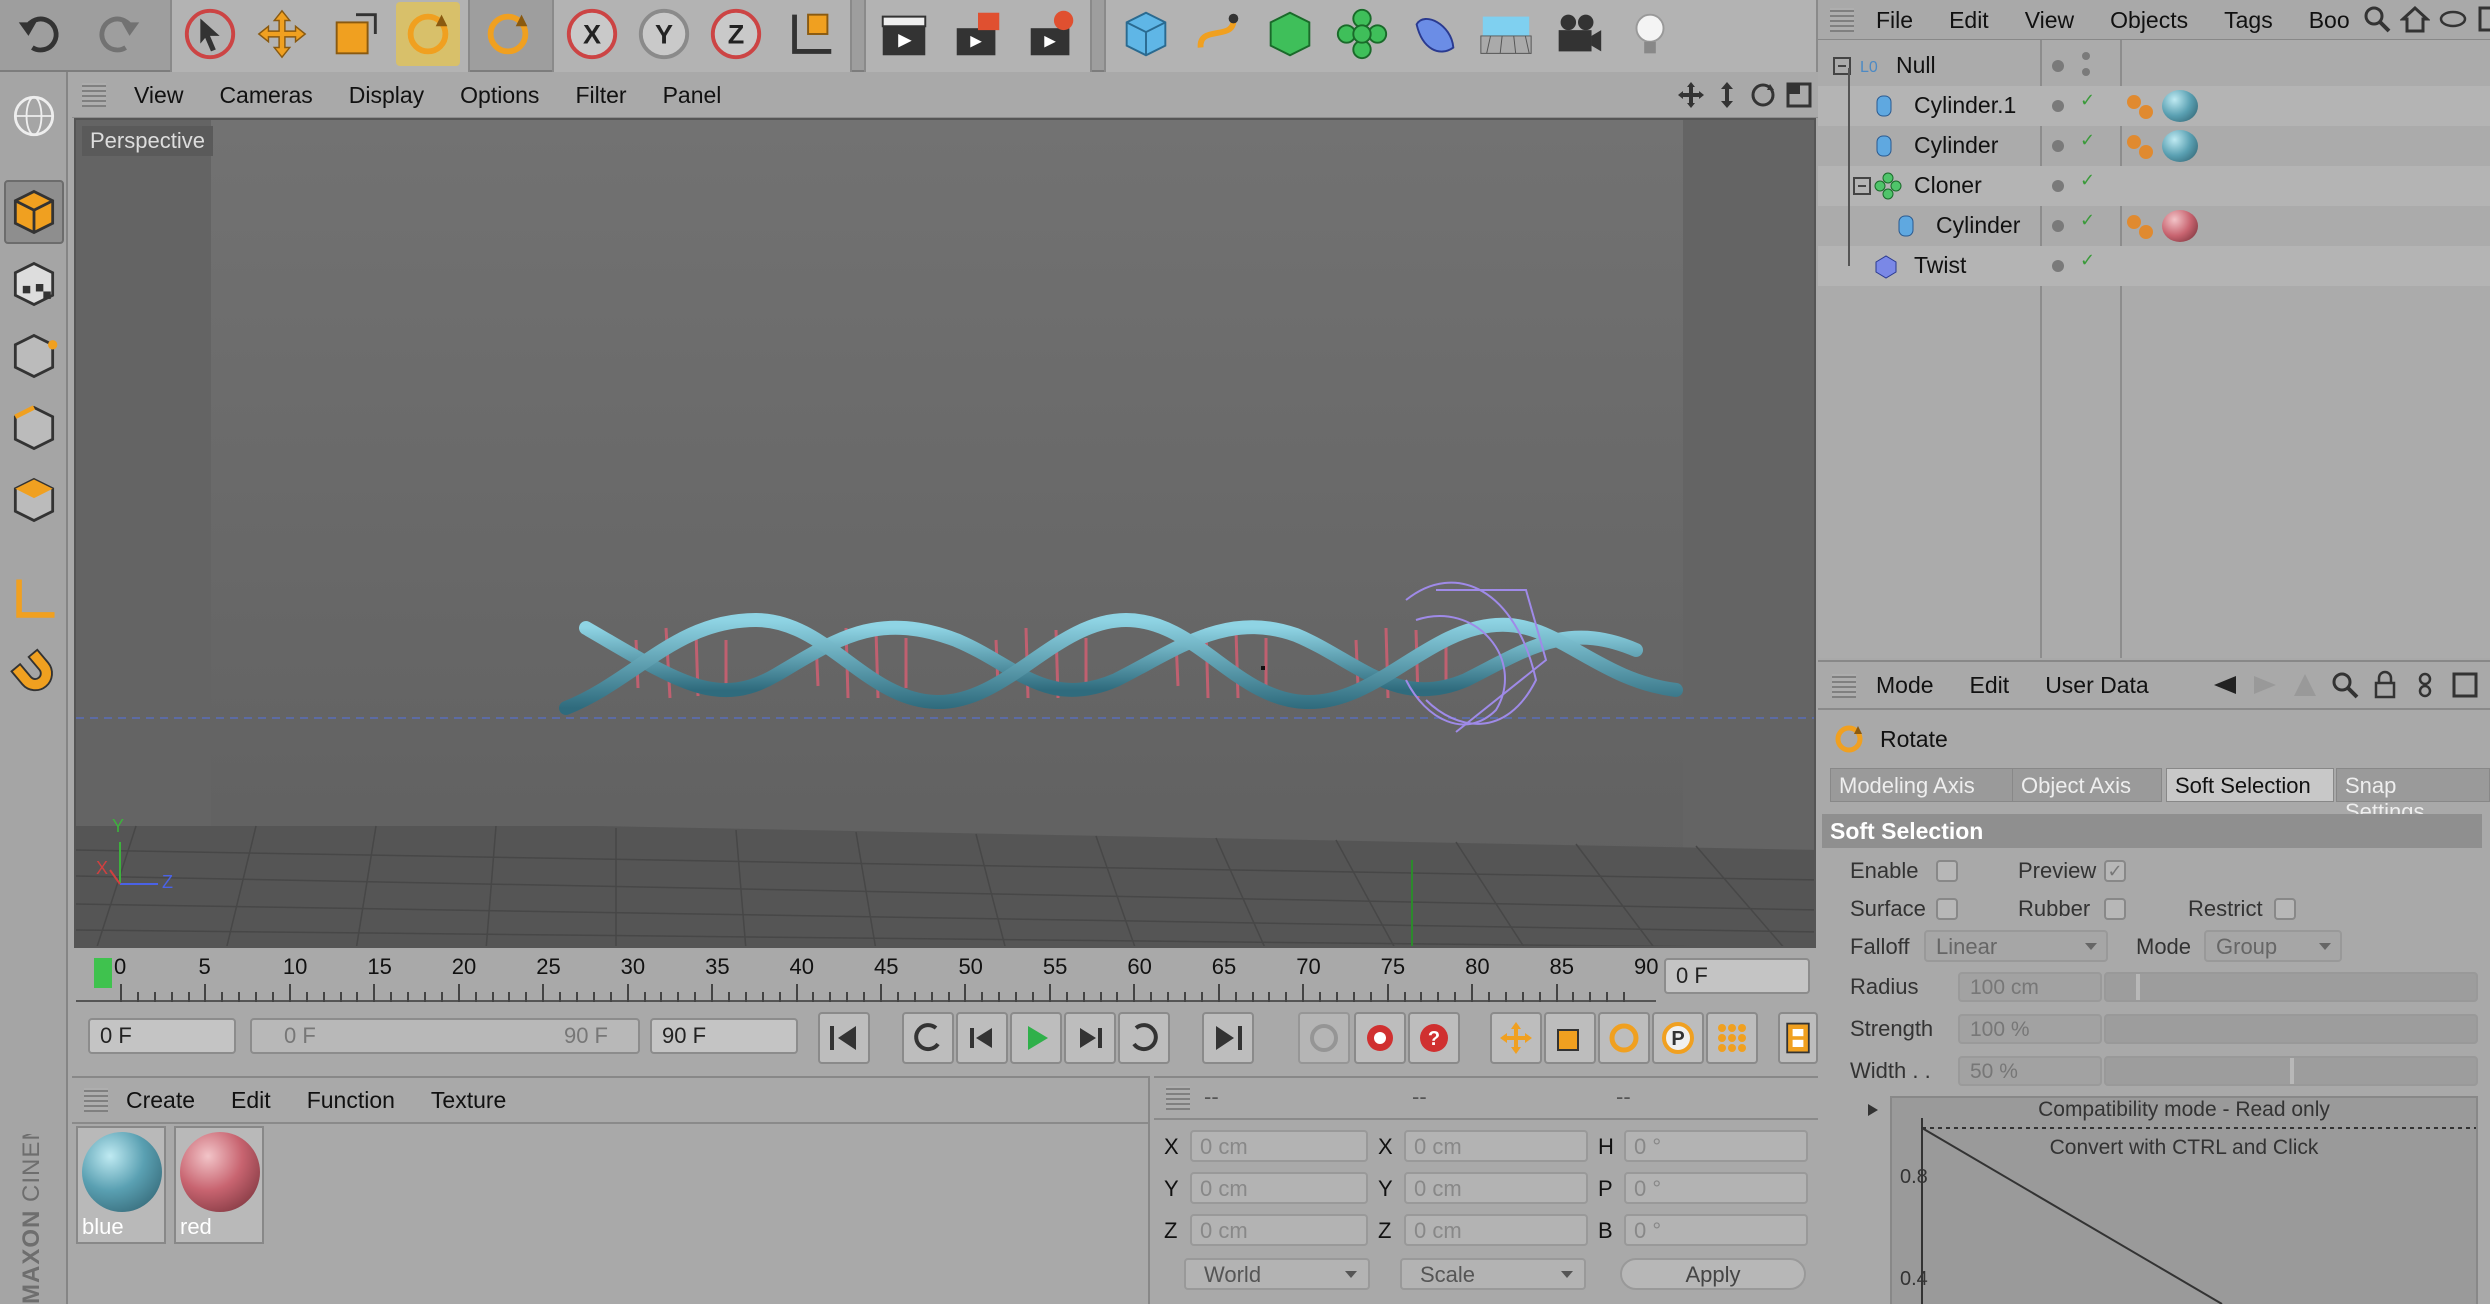  I want to click on menu-display: Display, so click(386, 95).